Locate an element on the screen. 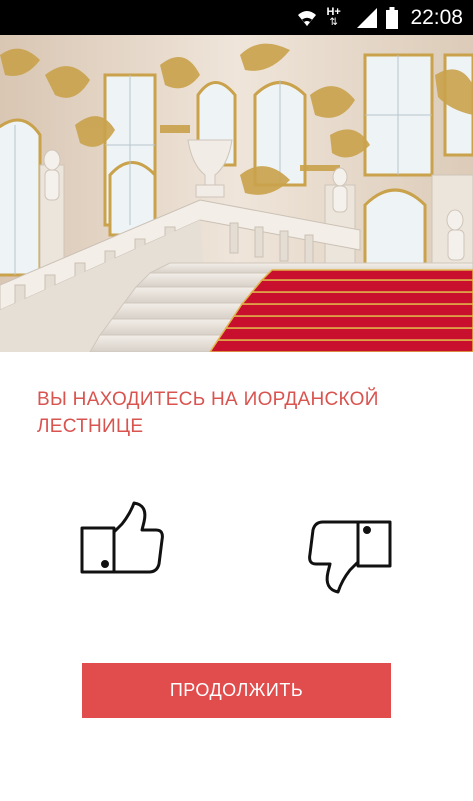 This screenshot has height=801, width=473. location-title: ВЫ НАХОДИТЕСЬ НА ИОРДАНСКОЙ ЛЕСТНИЦЕ is located at coordinates (208, 413).